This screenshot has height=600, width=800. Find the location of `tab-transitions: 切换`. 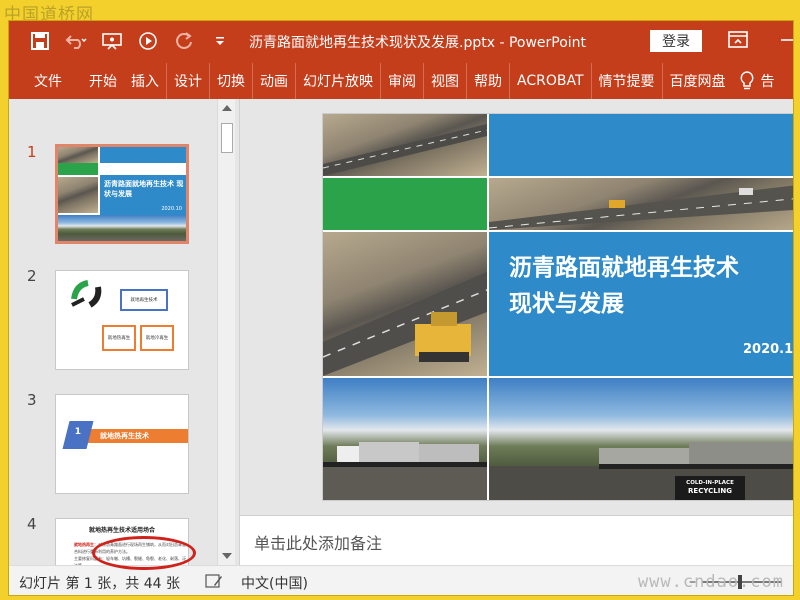

tab-transitions: 切换 is located at coordinates (231, 81).